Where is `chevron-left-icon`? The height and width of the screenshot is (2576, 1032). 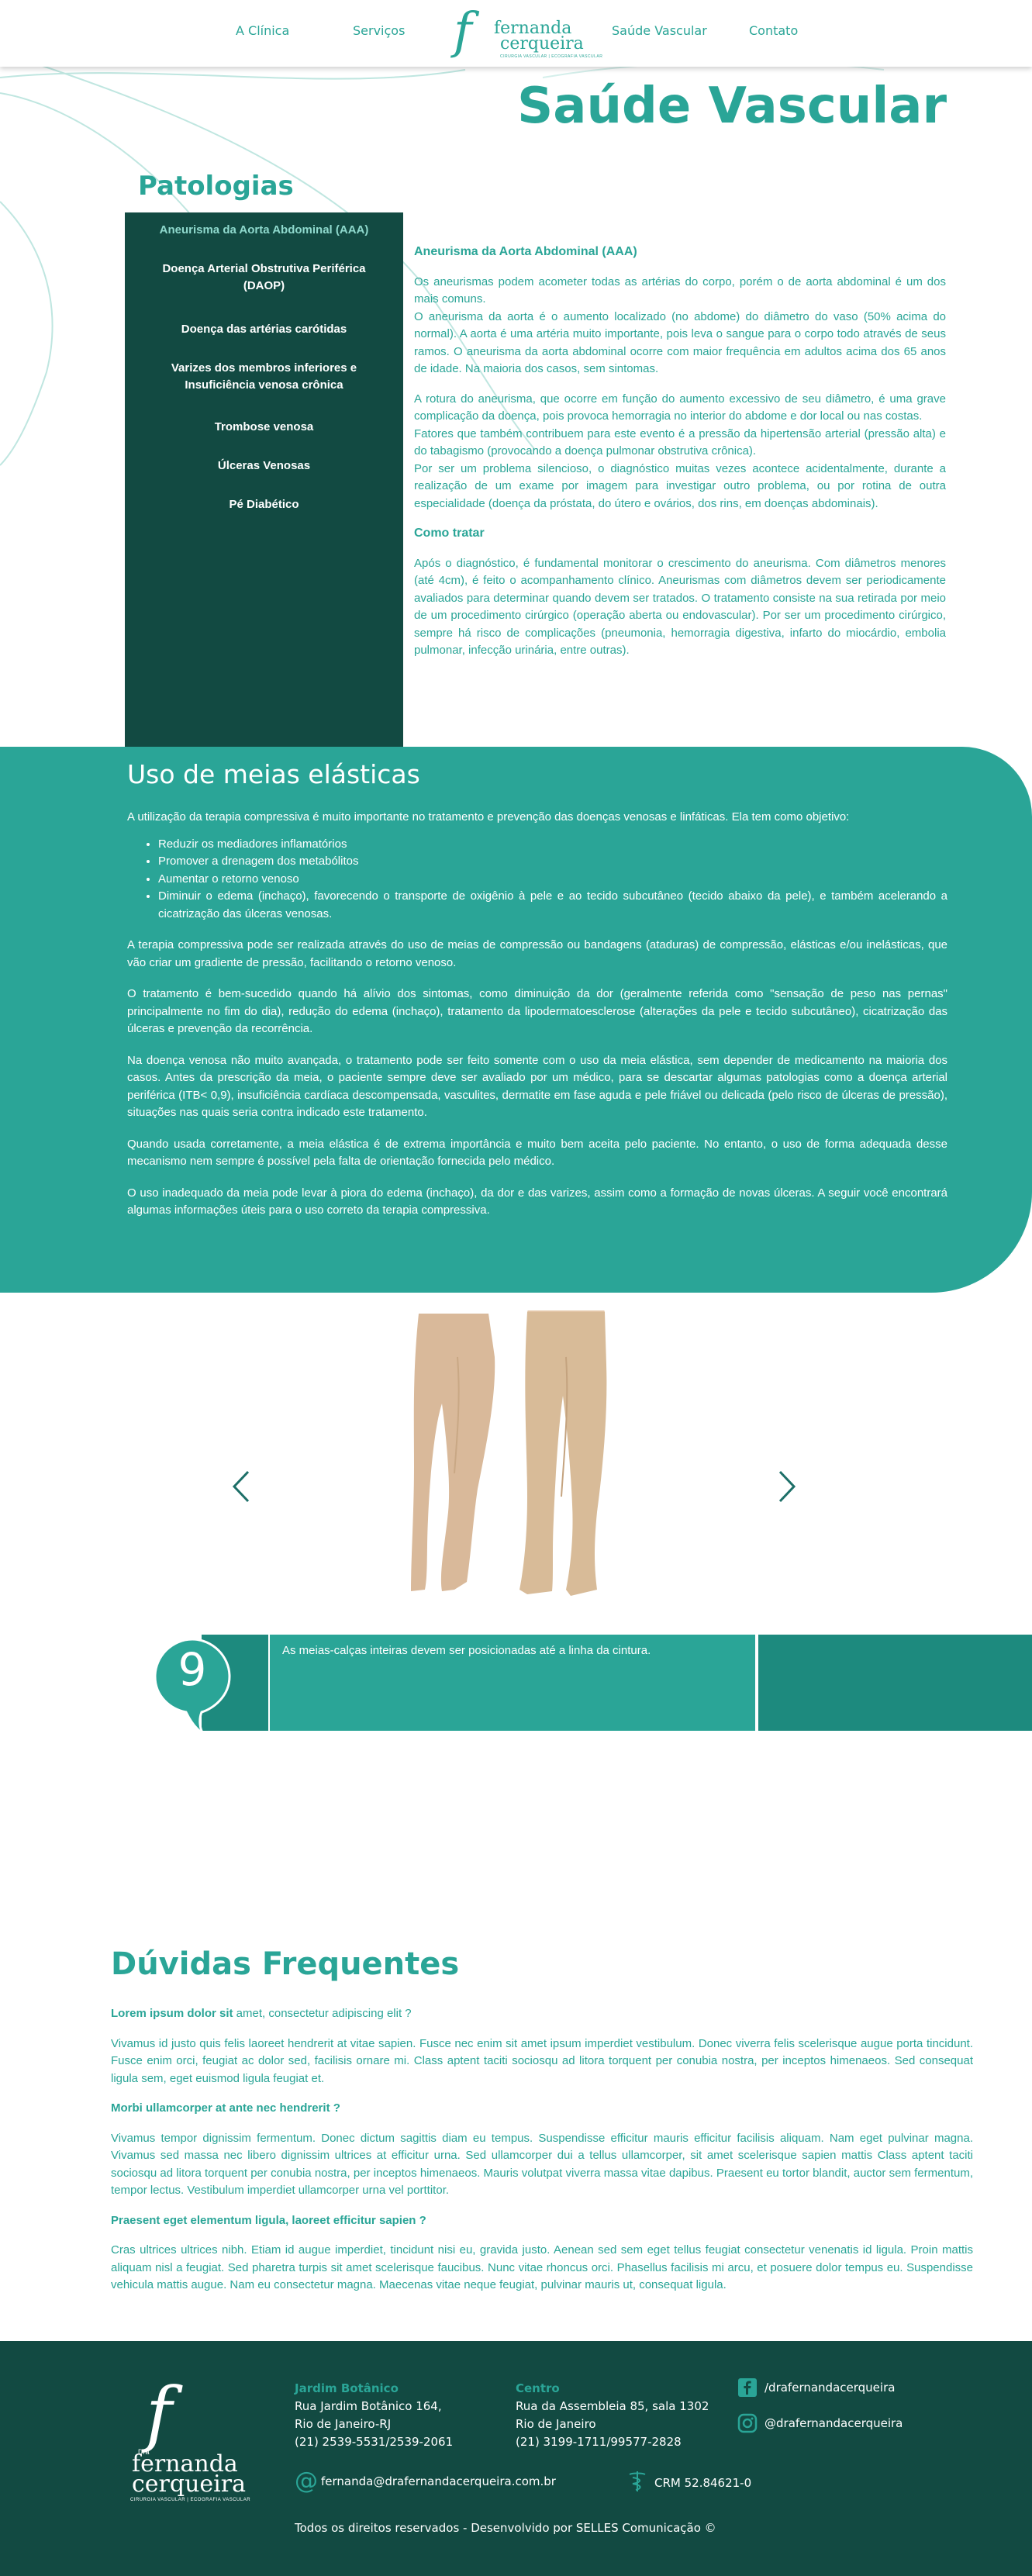
chevron-left-icon is located at coordinates (241, 1486).